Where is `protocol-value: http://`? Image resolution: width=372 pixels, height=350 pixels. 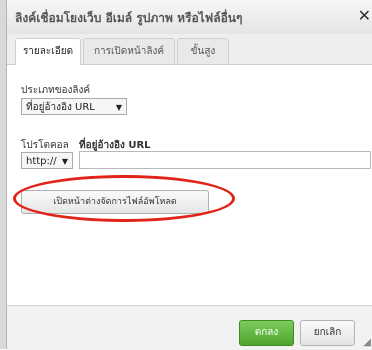 protocol-value: http:// is located at coordinates (41, 161).